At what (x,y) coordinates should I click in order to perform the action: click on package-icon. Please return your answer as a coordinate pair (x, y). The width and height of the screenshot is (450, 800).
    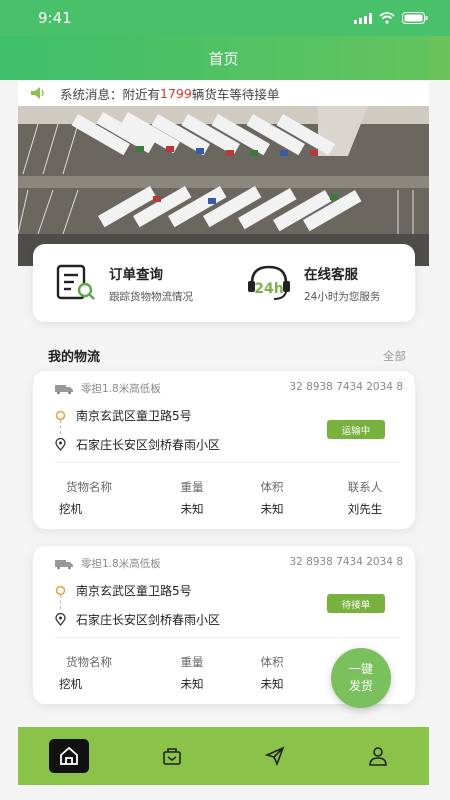
    Looking at the image, I should click on (172, 756).